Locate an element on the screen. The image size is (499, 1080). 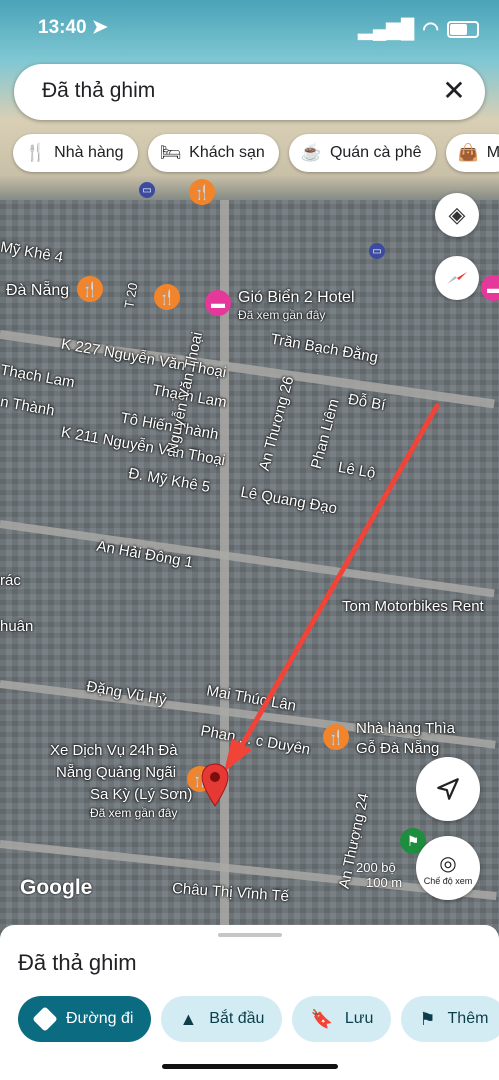
chip-restaurants: 🍴 Nhà hàng is located at coordinates (75, 153).